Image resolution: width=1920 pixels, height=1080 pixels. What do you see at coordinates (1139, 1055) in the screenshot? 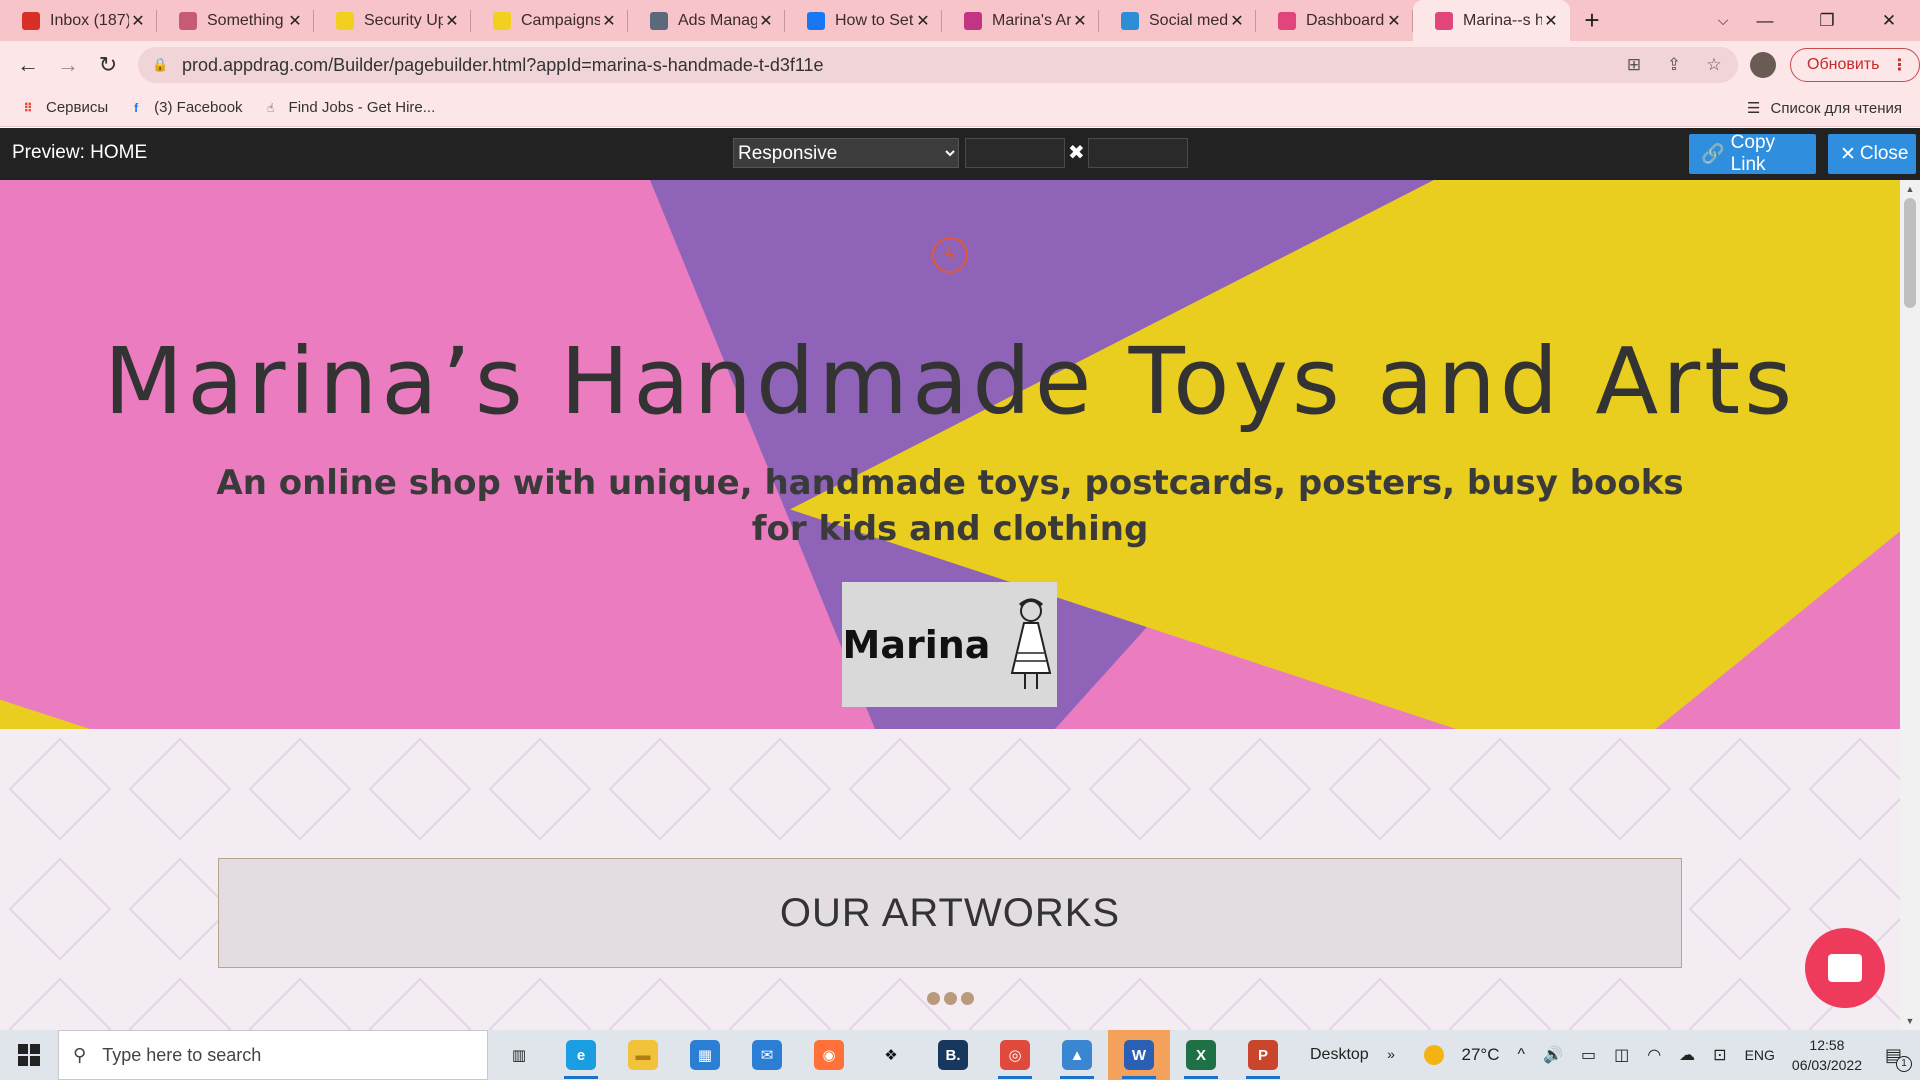
I see `word-taskbar-button: W` at bounding box center [1139, 1055].